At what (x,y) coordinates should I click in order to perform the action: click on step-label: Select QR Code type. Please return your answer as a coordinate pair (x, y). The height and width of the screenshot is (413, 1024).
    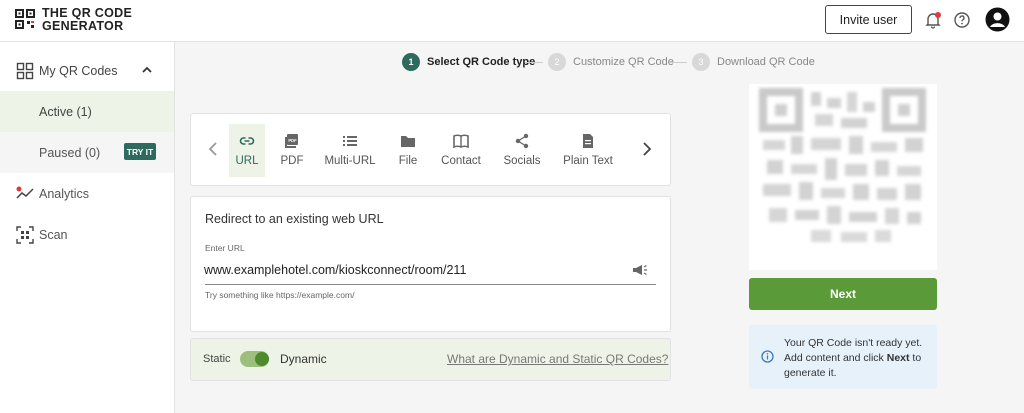
    Looking at the image, I should click on (481, 62).